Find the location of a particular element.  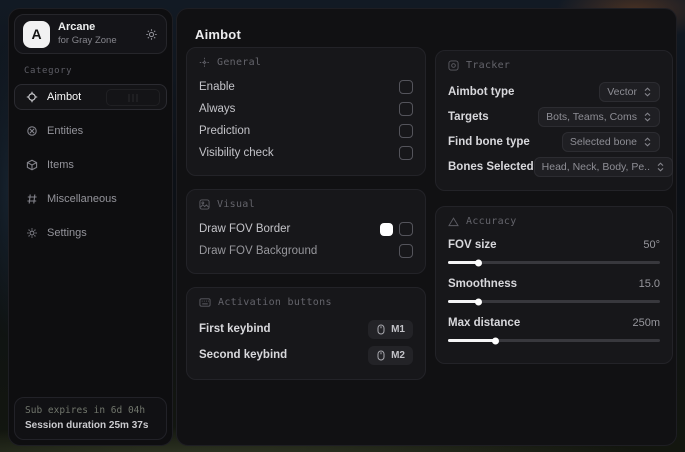

setting-row-draw-fov-border: Draw FOV Border is located at coordinates (306, 229).